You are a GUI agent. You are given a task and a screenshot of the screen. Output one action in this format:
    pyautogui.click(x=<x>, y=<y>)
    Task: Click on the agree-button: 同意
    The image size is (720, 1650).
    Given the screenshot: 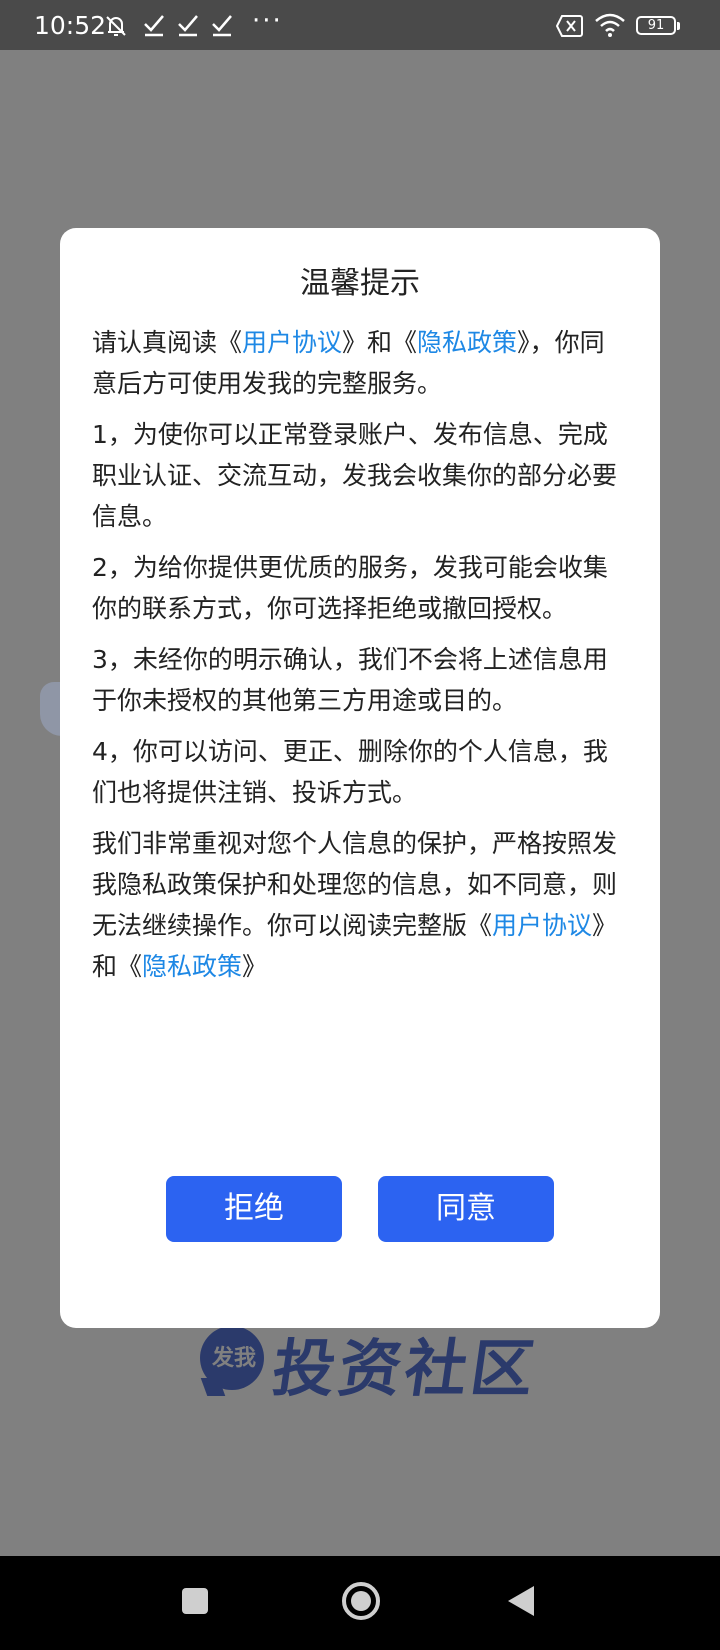 What is the action you would take?
    pyautogui.click(x=466, y=1209)
    